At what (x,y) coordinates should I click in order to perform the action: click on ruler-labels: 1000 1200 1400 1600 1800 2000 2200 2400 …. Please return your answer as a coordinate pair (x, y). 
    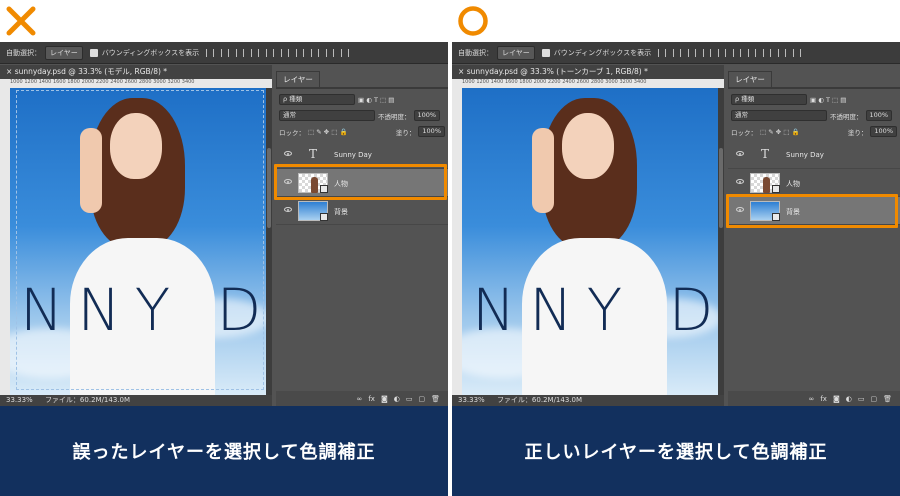
    Looking at the image, I should click on (554, 82).